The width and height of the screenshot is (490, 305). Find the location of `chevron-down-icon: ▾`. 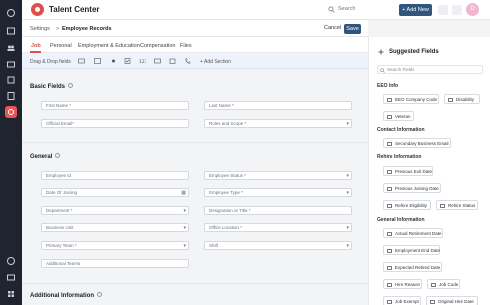

chevron-down-icon: ▾ is located at coordinates (347, 228).